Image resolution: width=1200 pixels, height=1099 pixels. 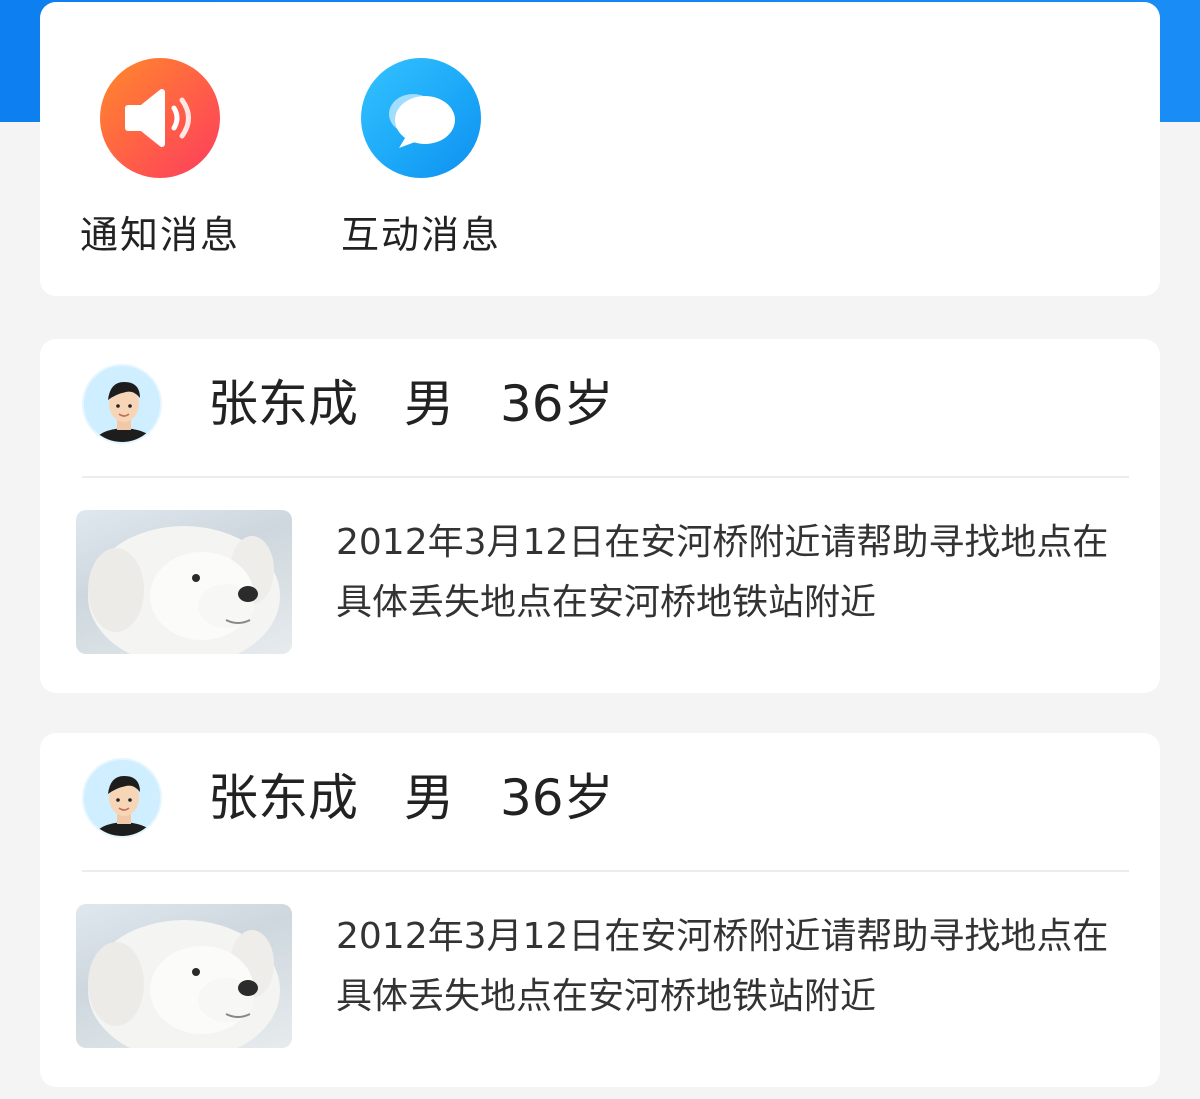 I want to click on speaker-icon, so click(x=160, y=118).